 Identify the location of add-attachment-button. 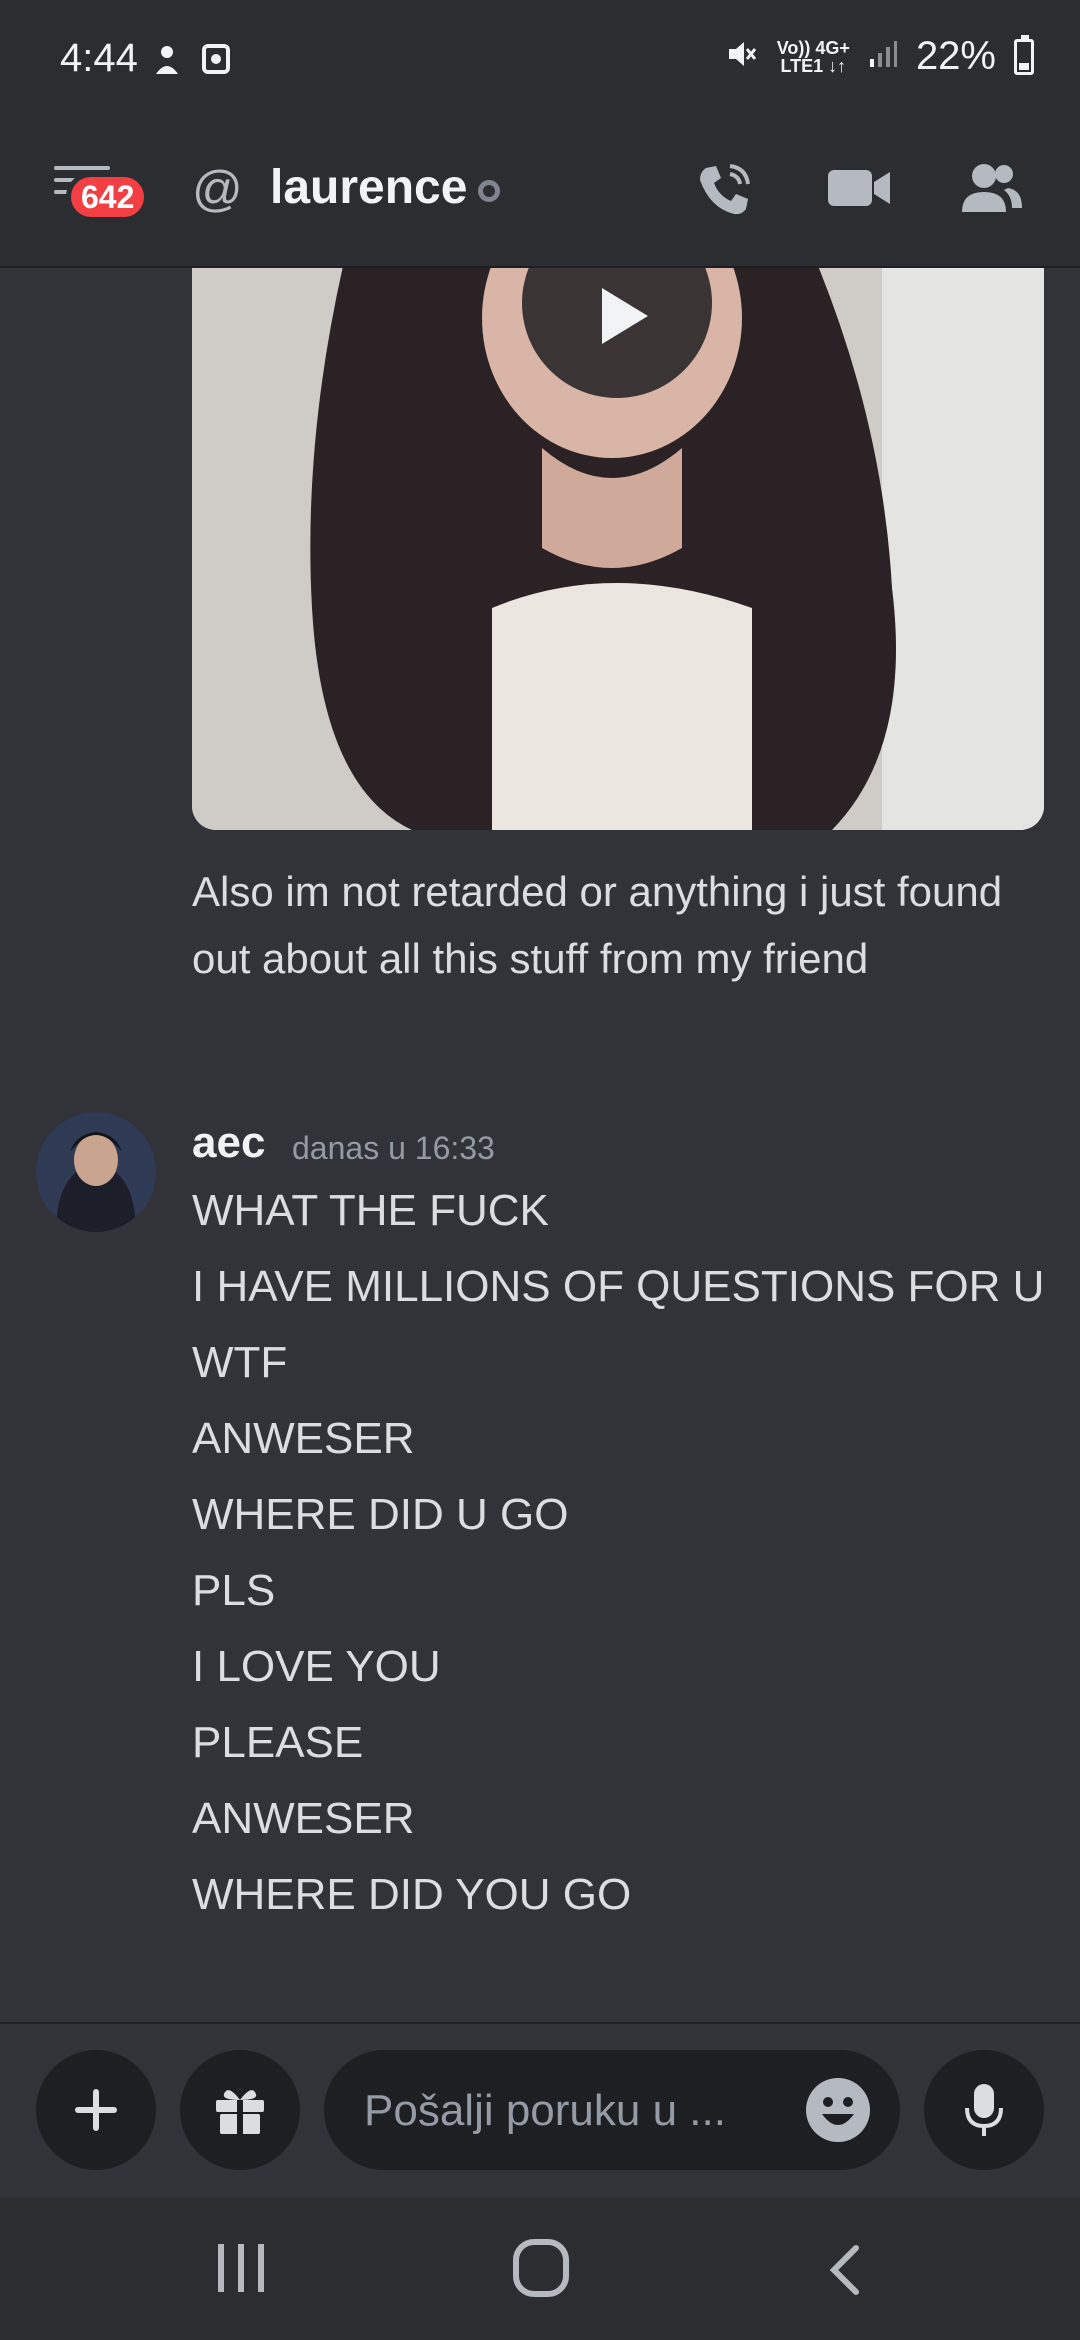
(96, 2110).